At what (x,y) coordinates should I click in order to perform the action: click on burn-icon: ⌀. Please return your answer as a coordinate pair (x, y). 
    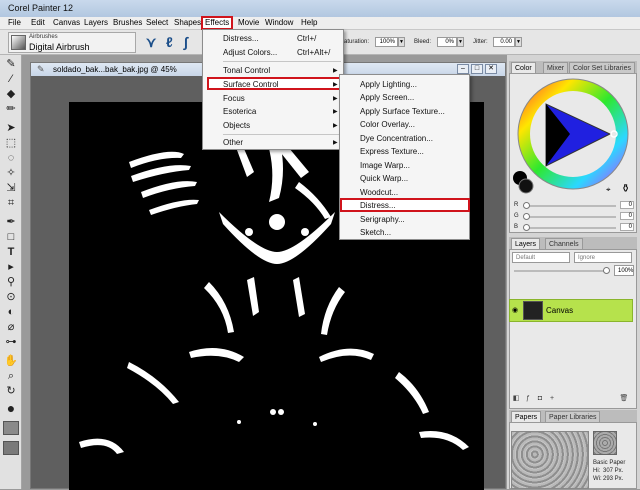
    Looking at the image, I should click on (11, 327).